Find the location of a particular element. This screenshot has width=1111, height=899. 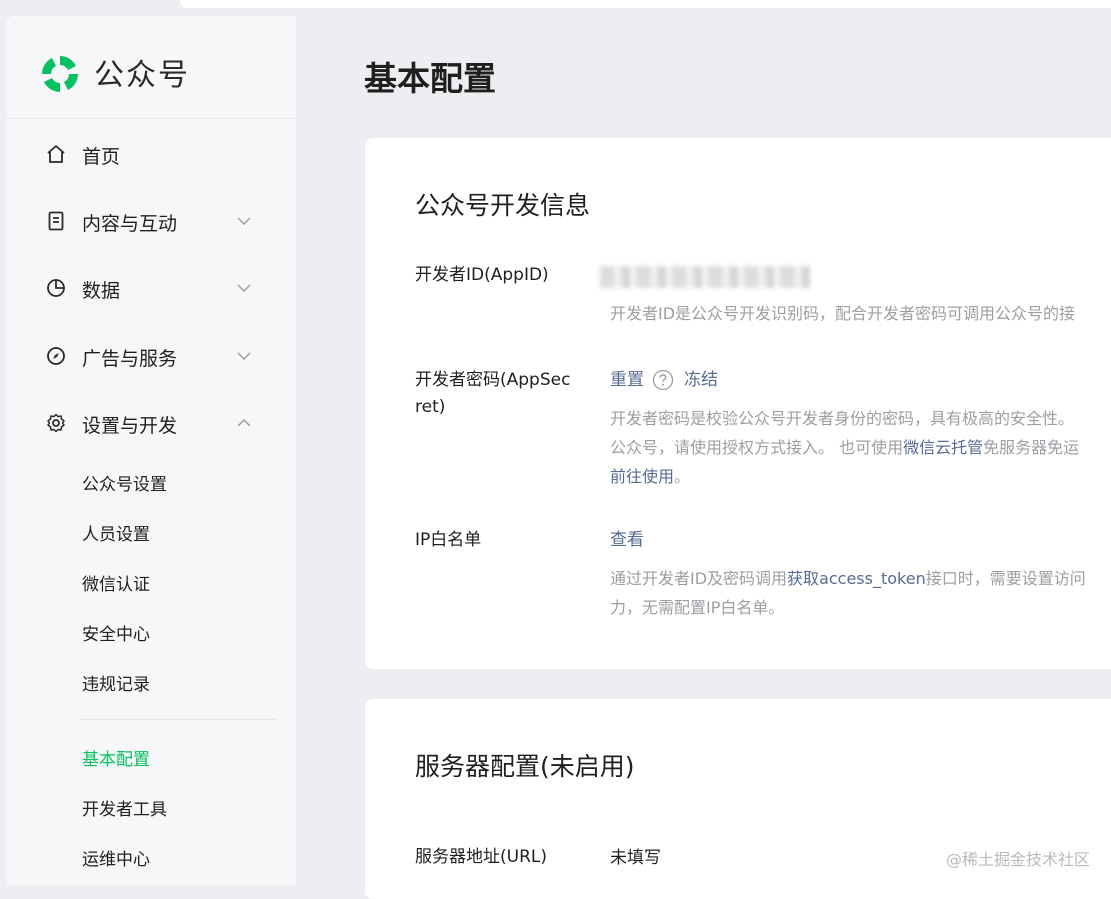

view-ip-whitelist-link: 查看 is located at coordinates (627, 540).